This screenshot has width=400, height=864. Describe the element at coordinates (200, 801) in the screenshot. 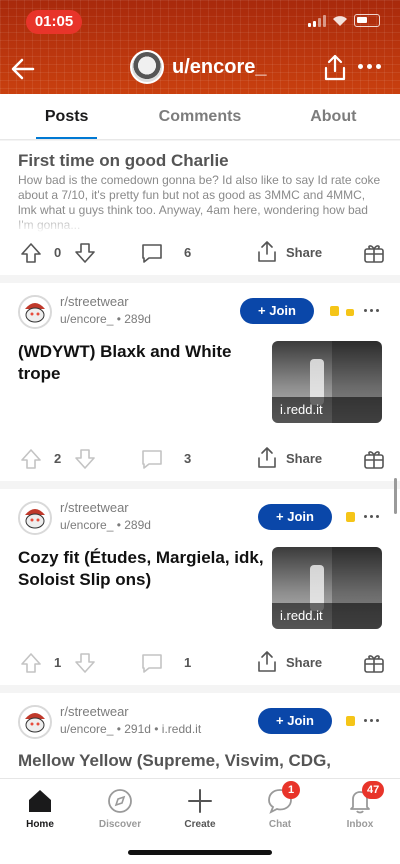

I see `plus-icon` at that location.